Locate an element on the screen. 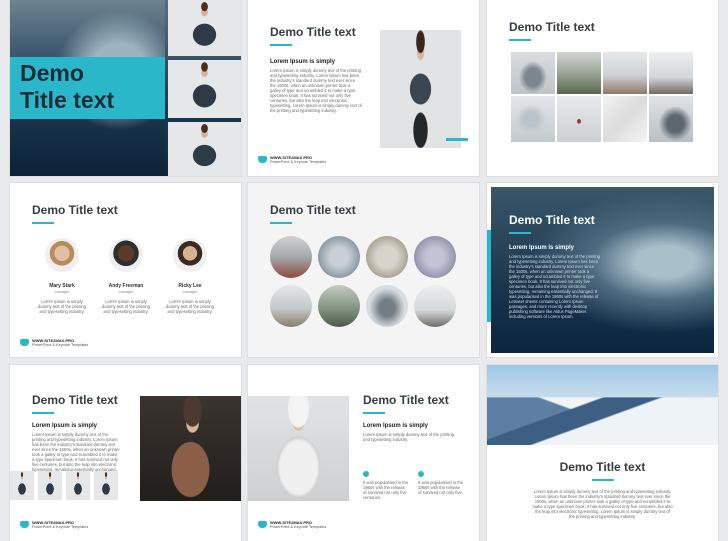  fashion-photo is located at coordinates (190, 448).